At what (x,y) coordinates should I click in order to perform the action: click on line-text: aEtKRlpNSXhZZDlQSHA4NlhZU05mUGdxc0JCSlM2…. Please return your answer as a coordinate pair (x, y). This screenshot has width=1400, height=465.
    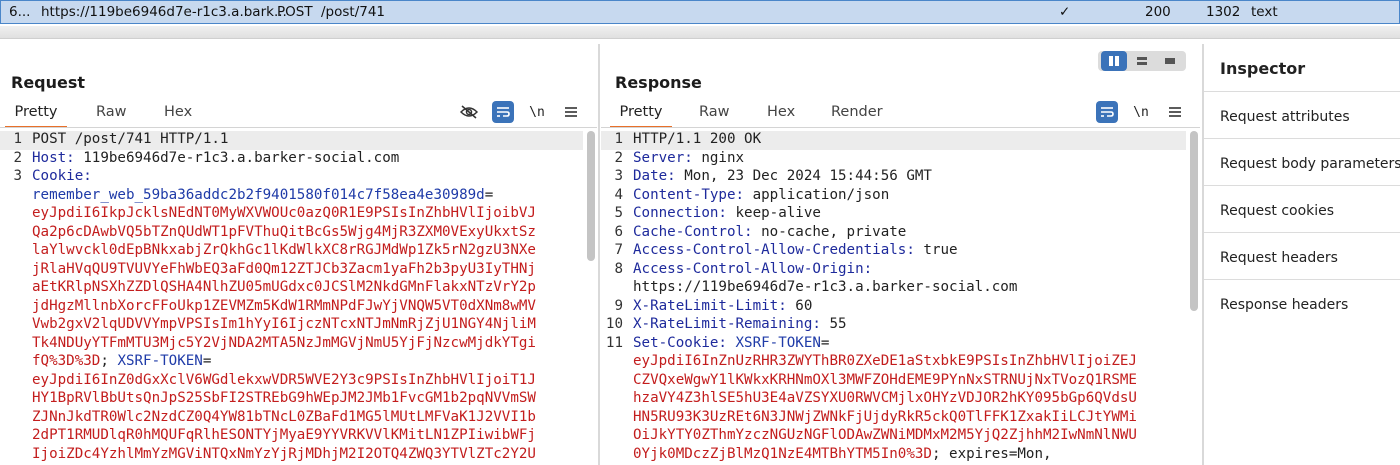
    Looking at the image, I should click on (284, 287).